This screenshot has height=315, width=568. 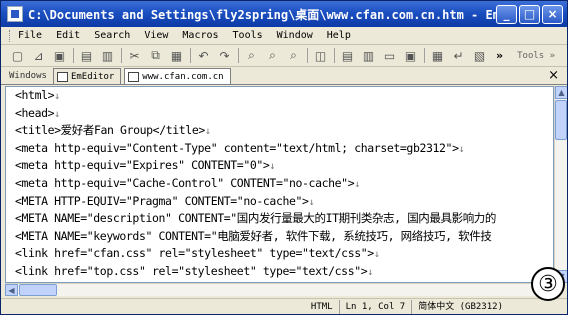 I want to click on app-icon, so click(x=15, y=14).